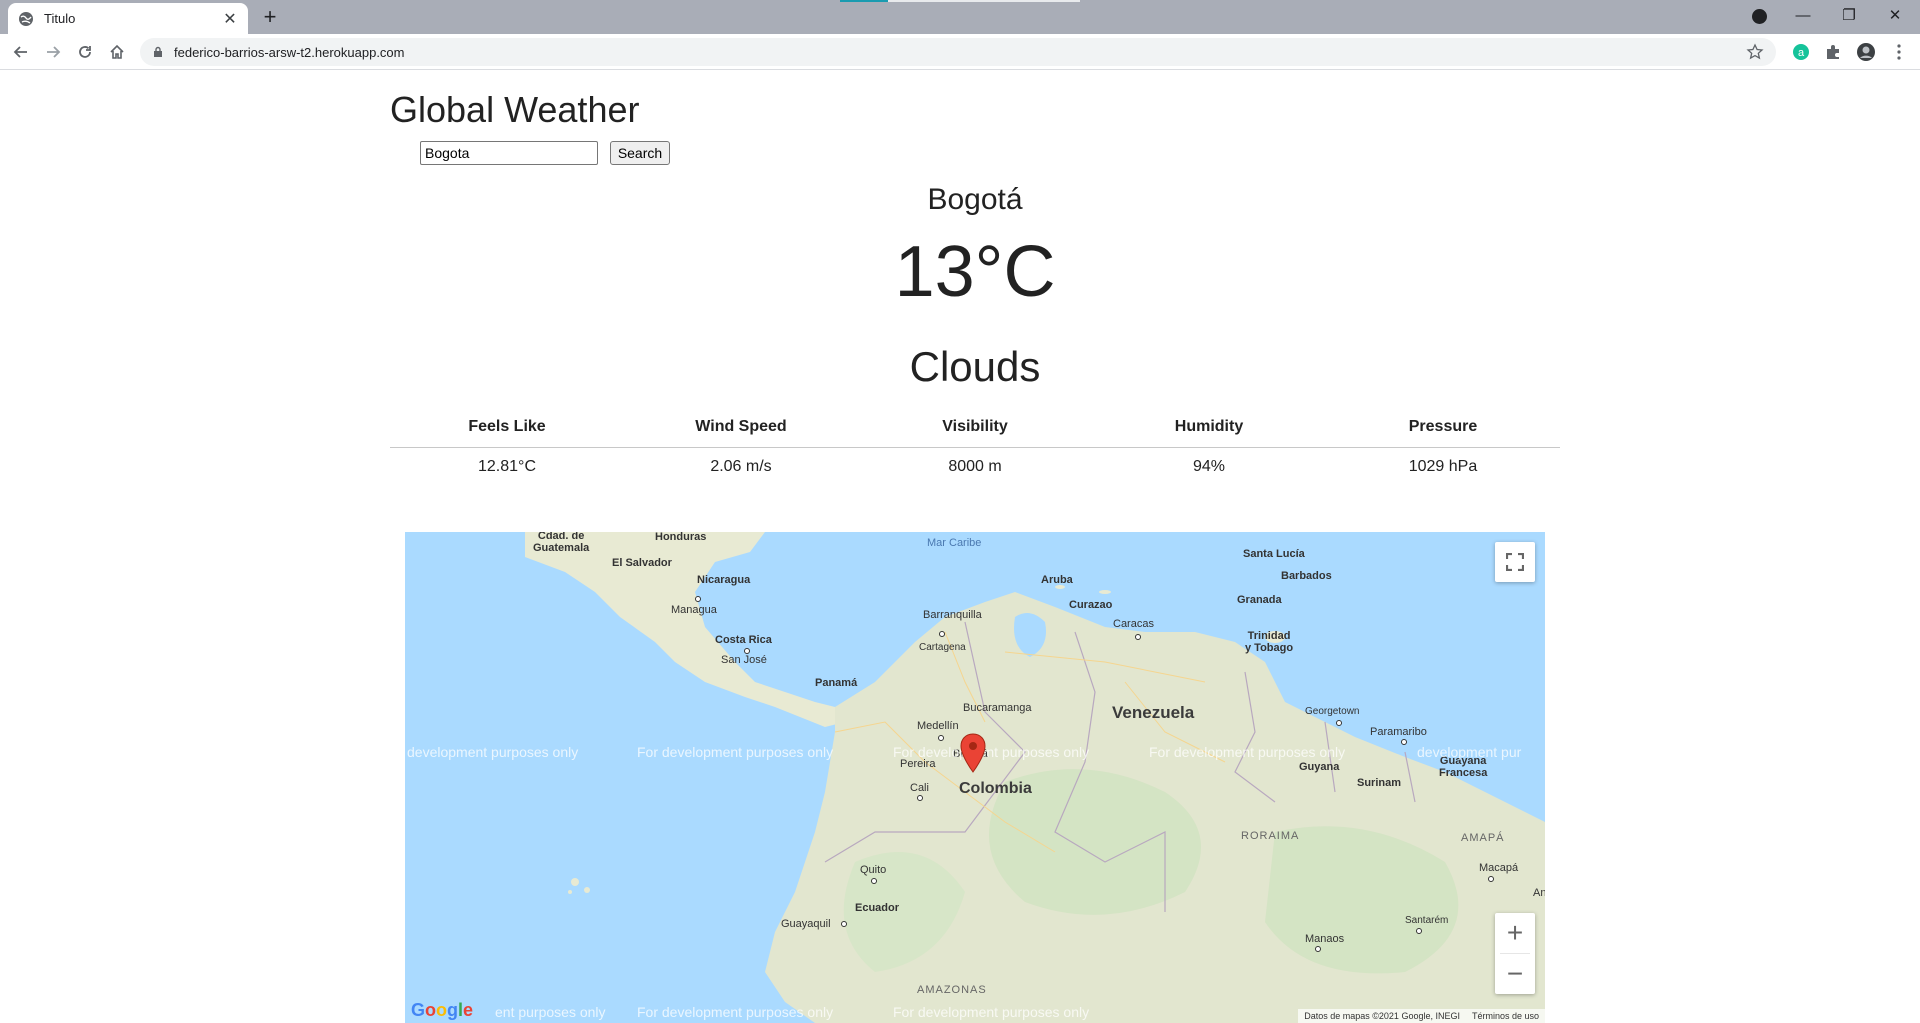 This screenshot has height=1023, width=1920. I want to click on map-label-bucaramanga: Bucaramanga, so click(997, 708).